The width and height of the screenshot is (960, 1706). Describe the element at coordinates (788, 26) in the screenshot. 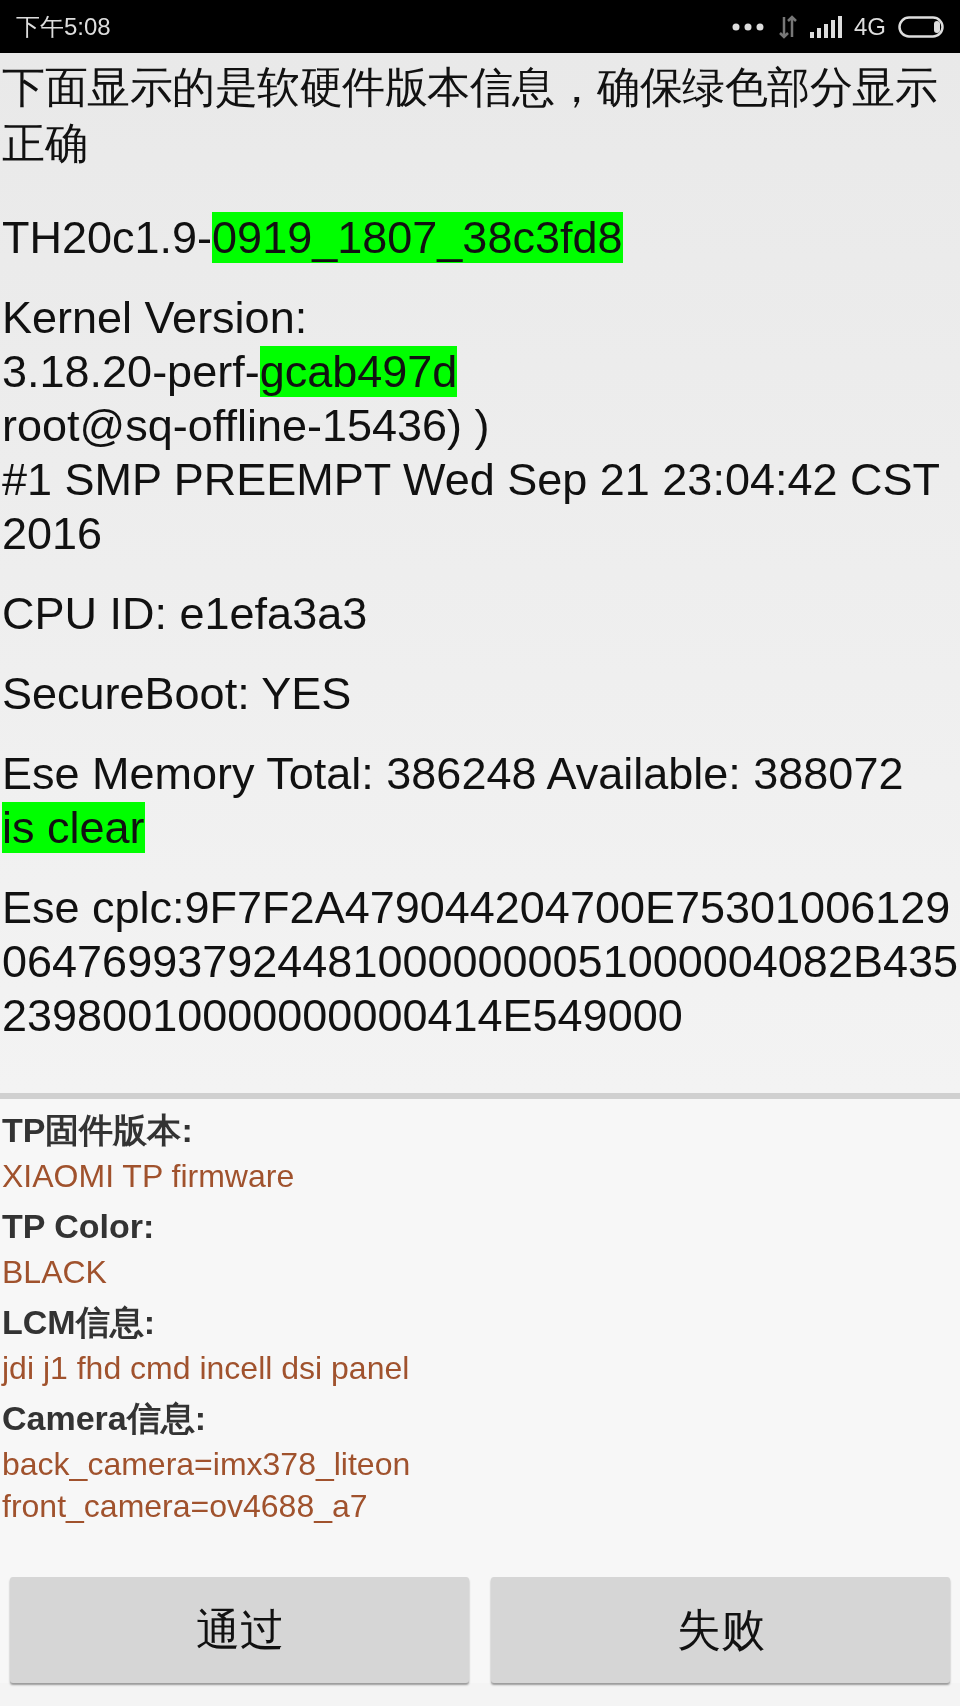

I see `data-arrows-icon` at that location.